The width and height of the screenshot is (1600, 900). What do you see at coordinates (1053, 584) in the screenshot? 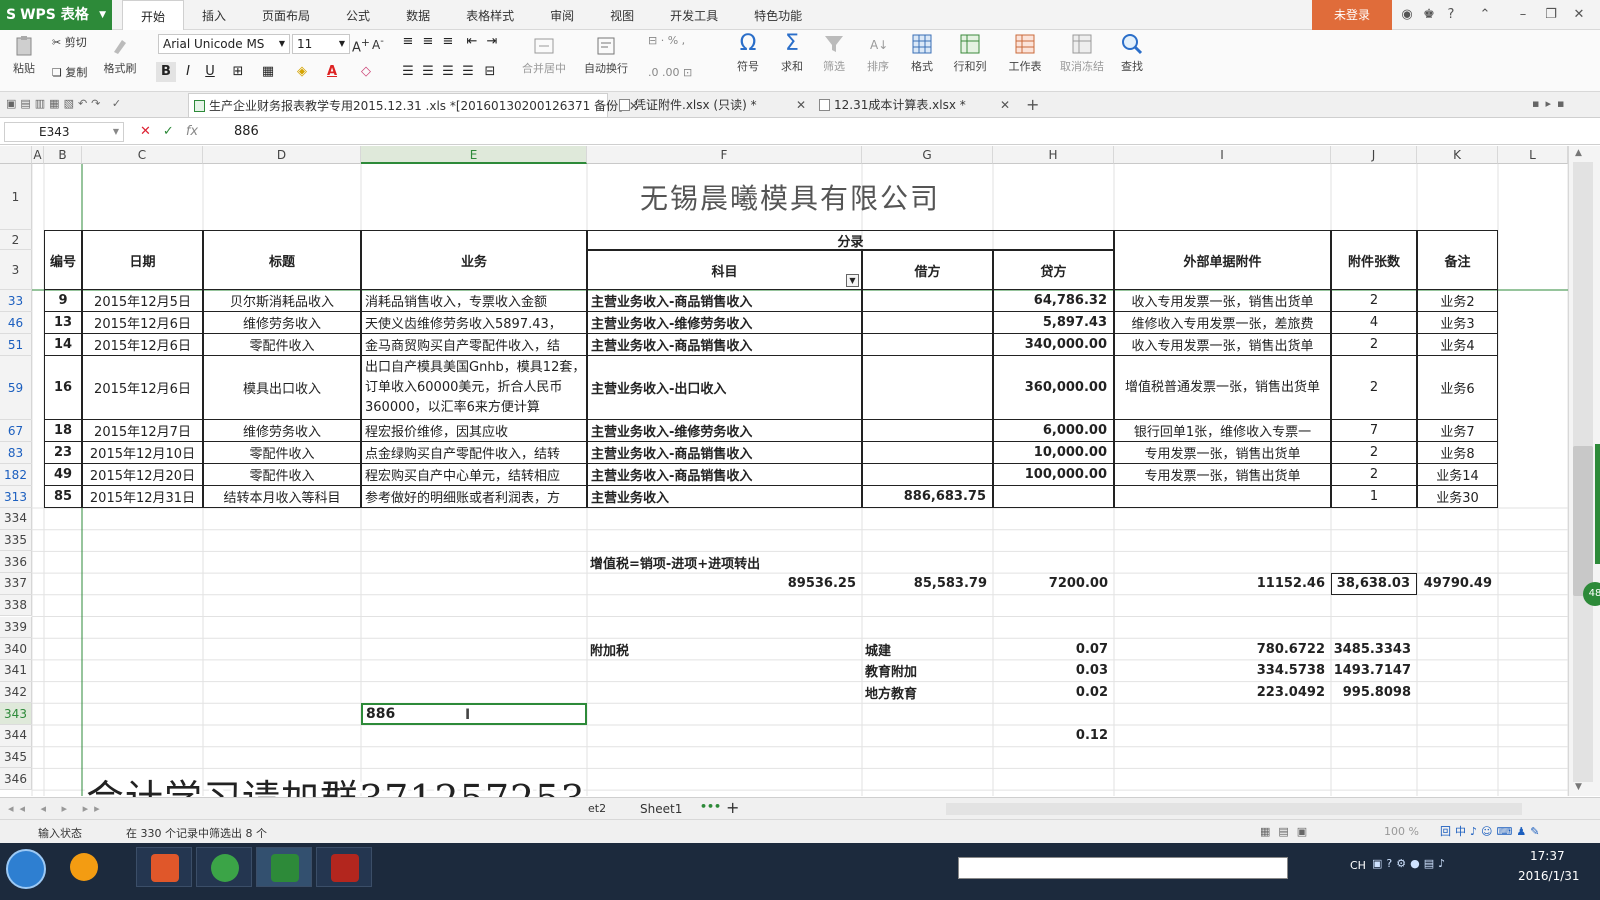
I see `vat-value-h: 7200.00` at bounding box center [1053, 584].